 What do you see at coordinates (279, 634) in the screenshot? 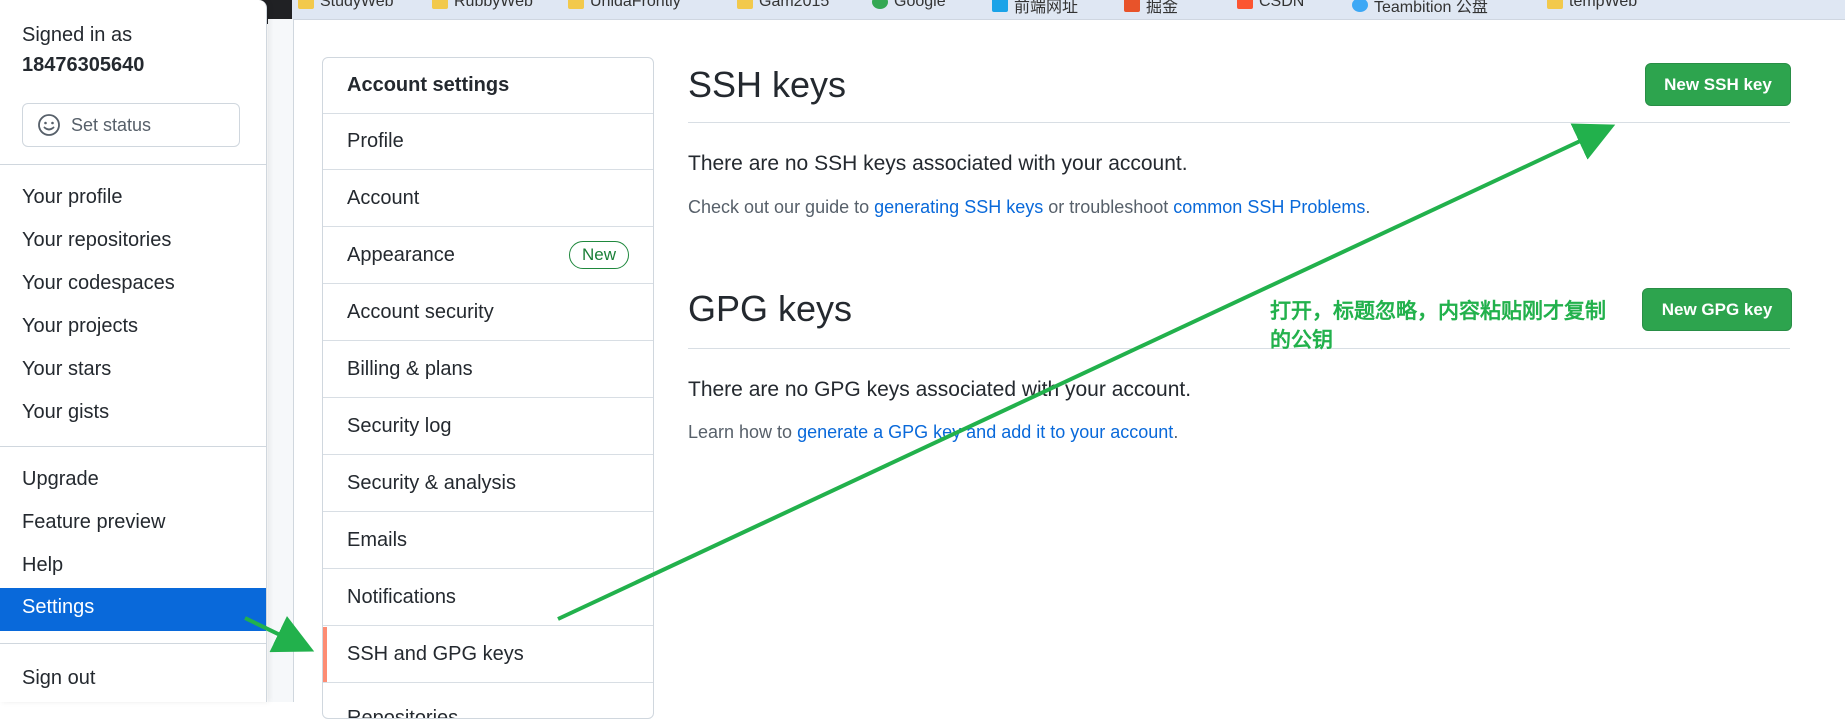
I see `arrow-to-ssh-gpg-keys` at bounding box center [279, 634].